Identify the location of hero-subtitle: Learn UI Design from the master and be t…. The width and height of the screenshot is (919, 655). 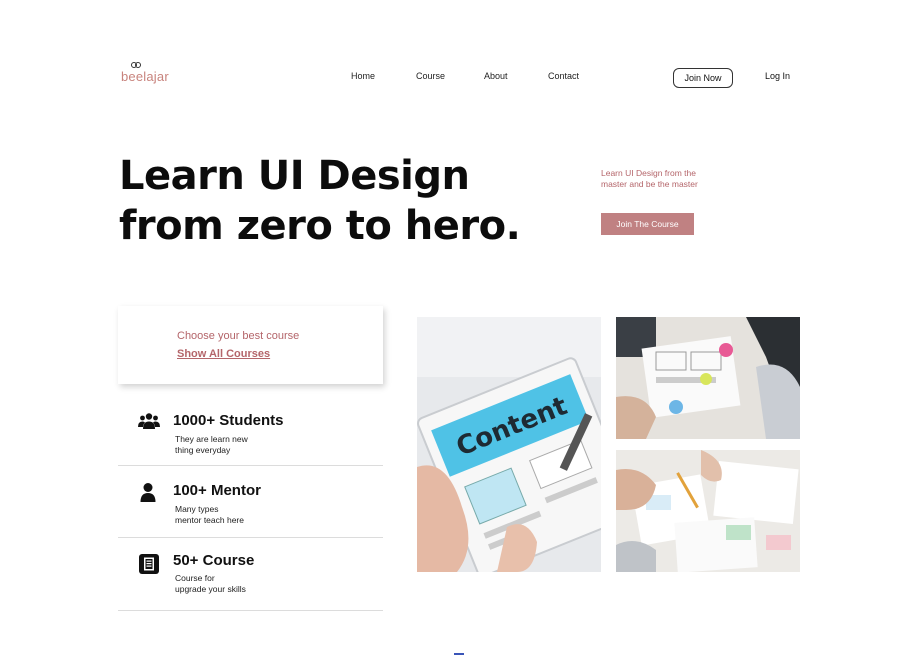
(649, 178).